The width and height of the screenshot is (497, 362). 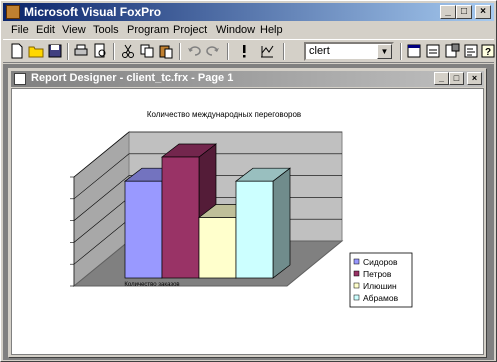 I want to click on database-combo-value: clert, so click(x=319, y=51).